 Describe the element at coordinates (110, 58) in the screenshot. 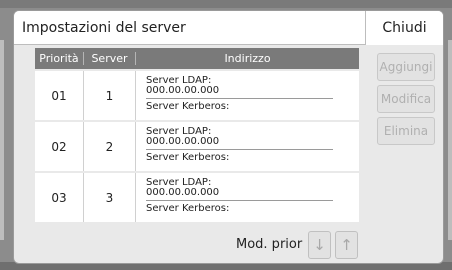

I see `header-server: Server` at that location.